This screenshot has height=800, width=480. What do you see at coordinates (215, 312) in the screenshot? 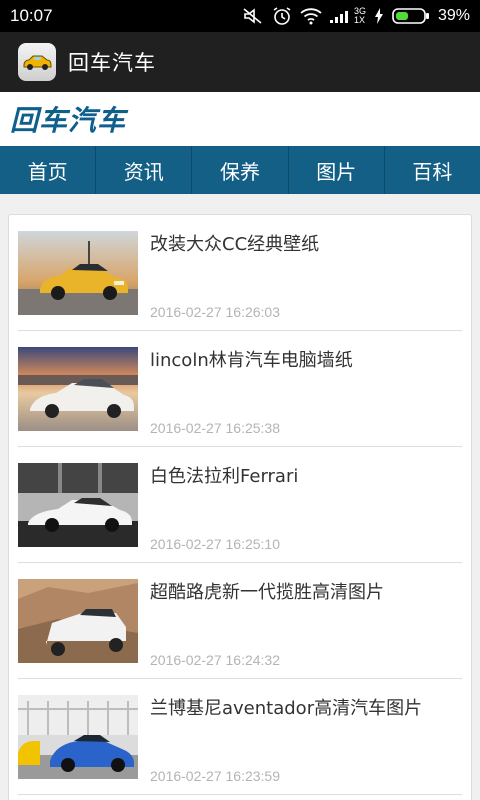
I see `article-time: 2016-02-27 16:26:03` at bounding box center [215, 312].